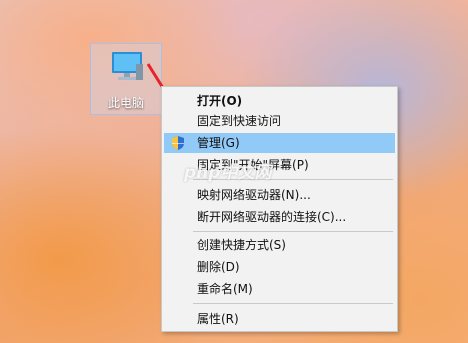  Describe the element at coordinates (279, 121) in the screenshot. I see `menu-item-pin-quick-access: 固定到快速访问` at that location.